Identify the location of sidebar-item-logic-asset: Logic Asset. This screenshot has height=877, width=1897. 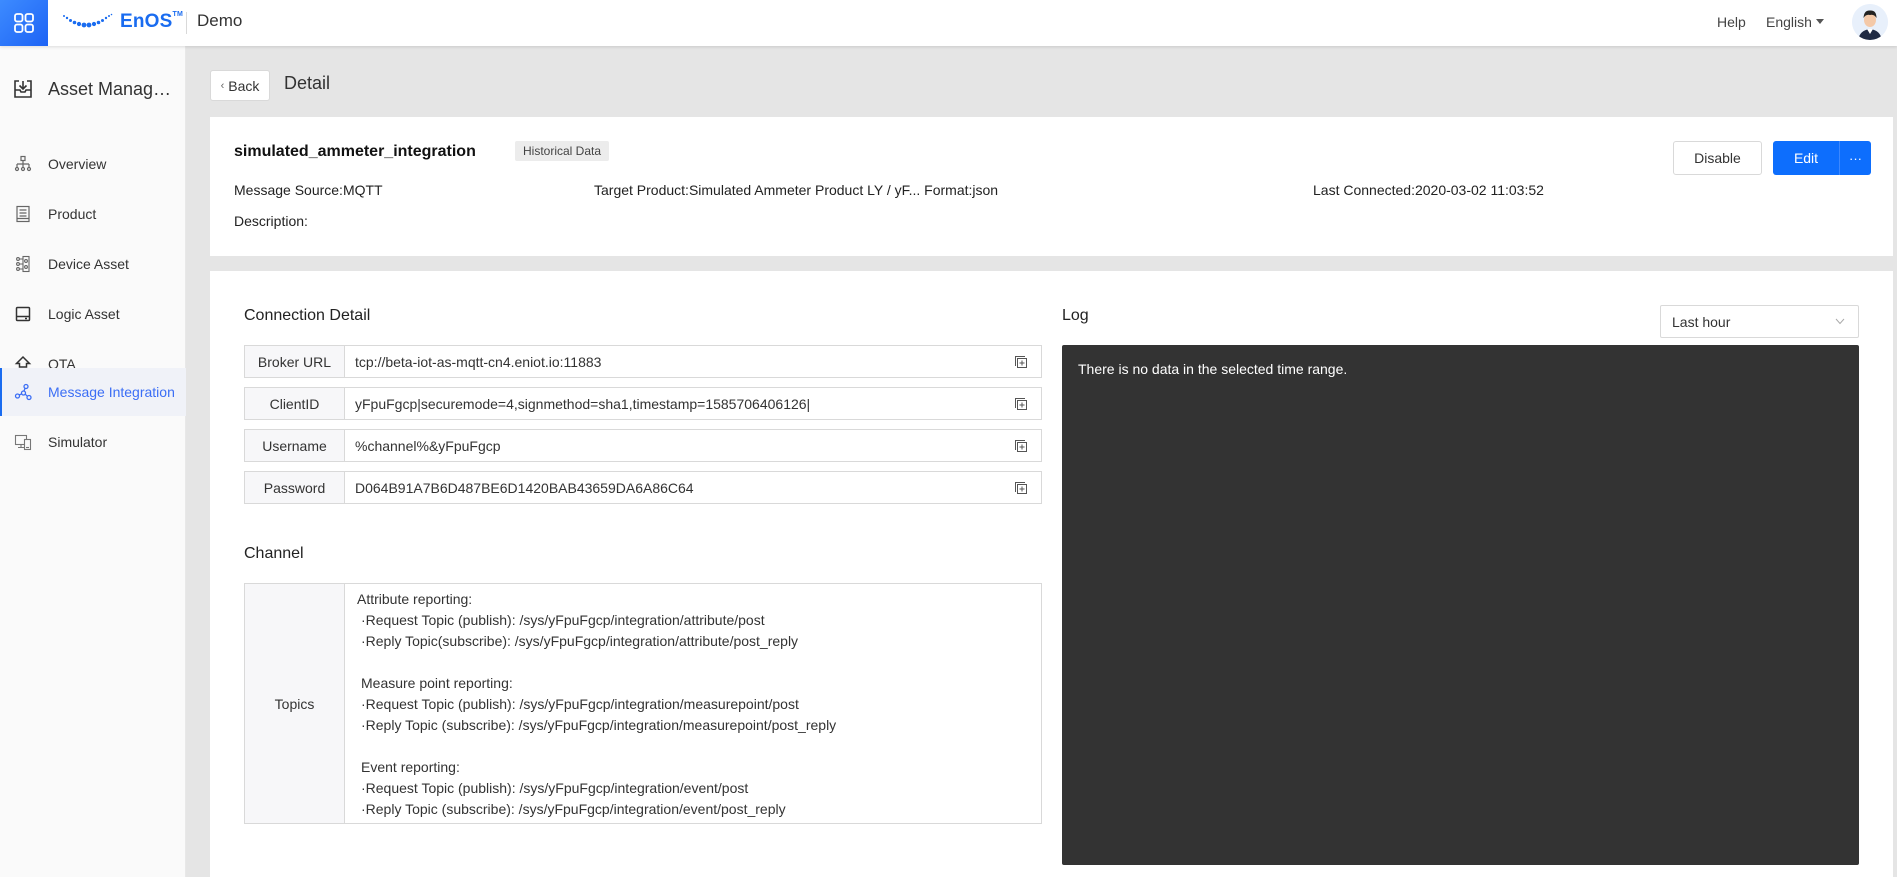
(93, 314).